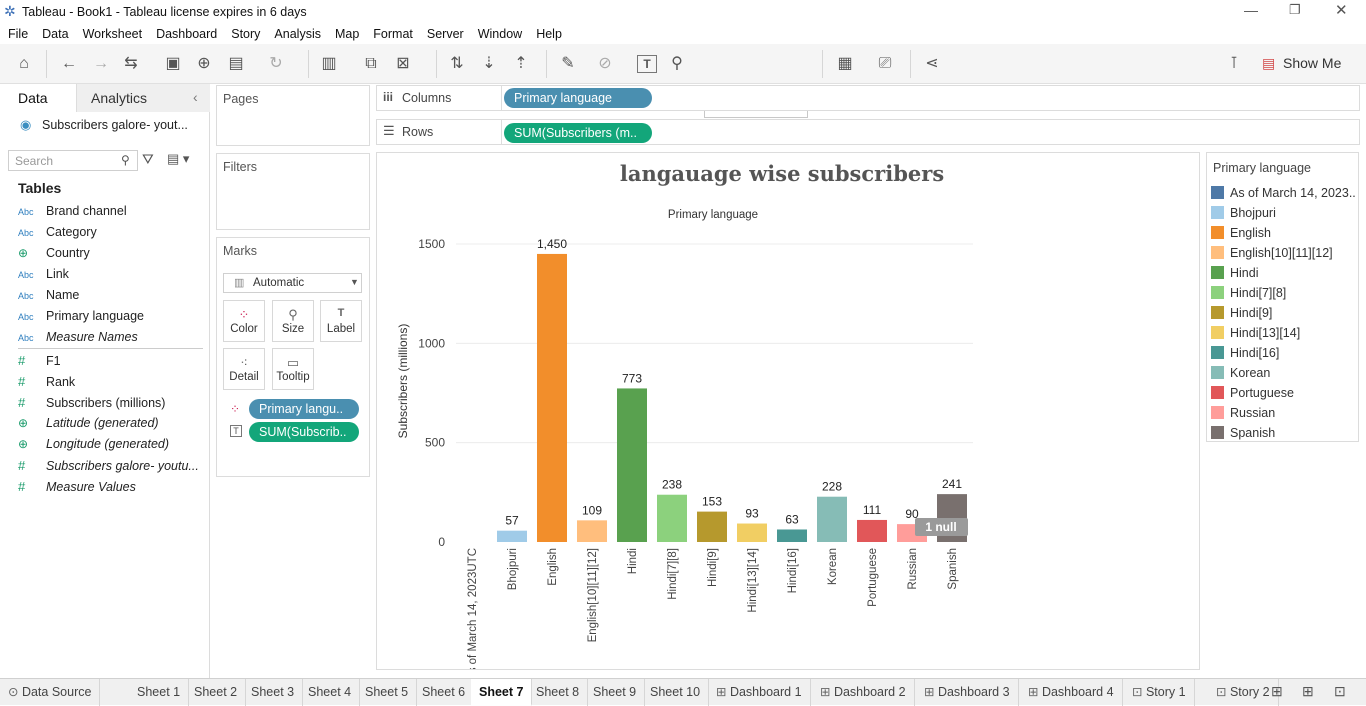  Describe the element at coordinates (1071, 692) in the screenshot. I see `sheet-tab: ⊞ Dashboard 4` at that location.